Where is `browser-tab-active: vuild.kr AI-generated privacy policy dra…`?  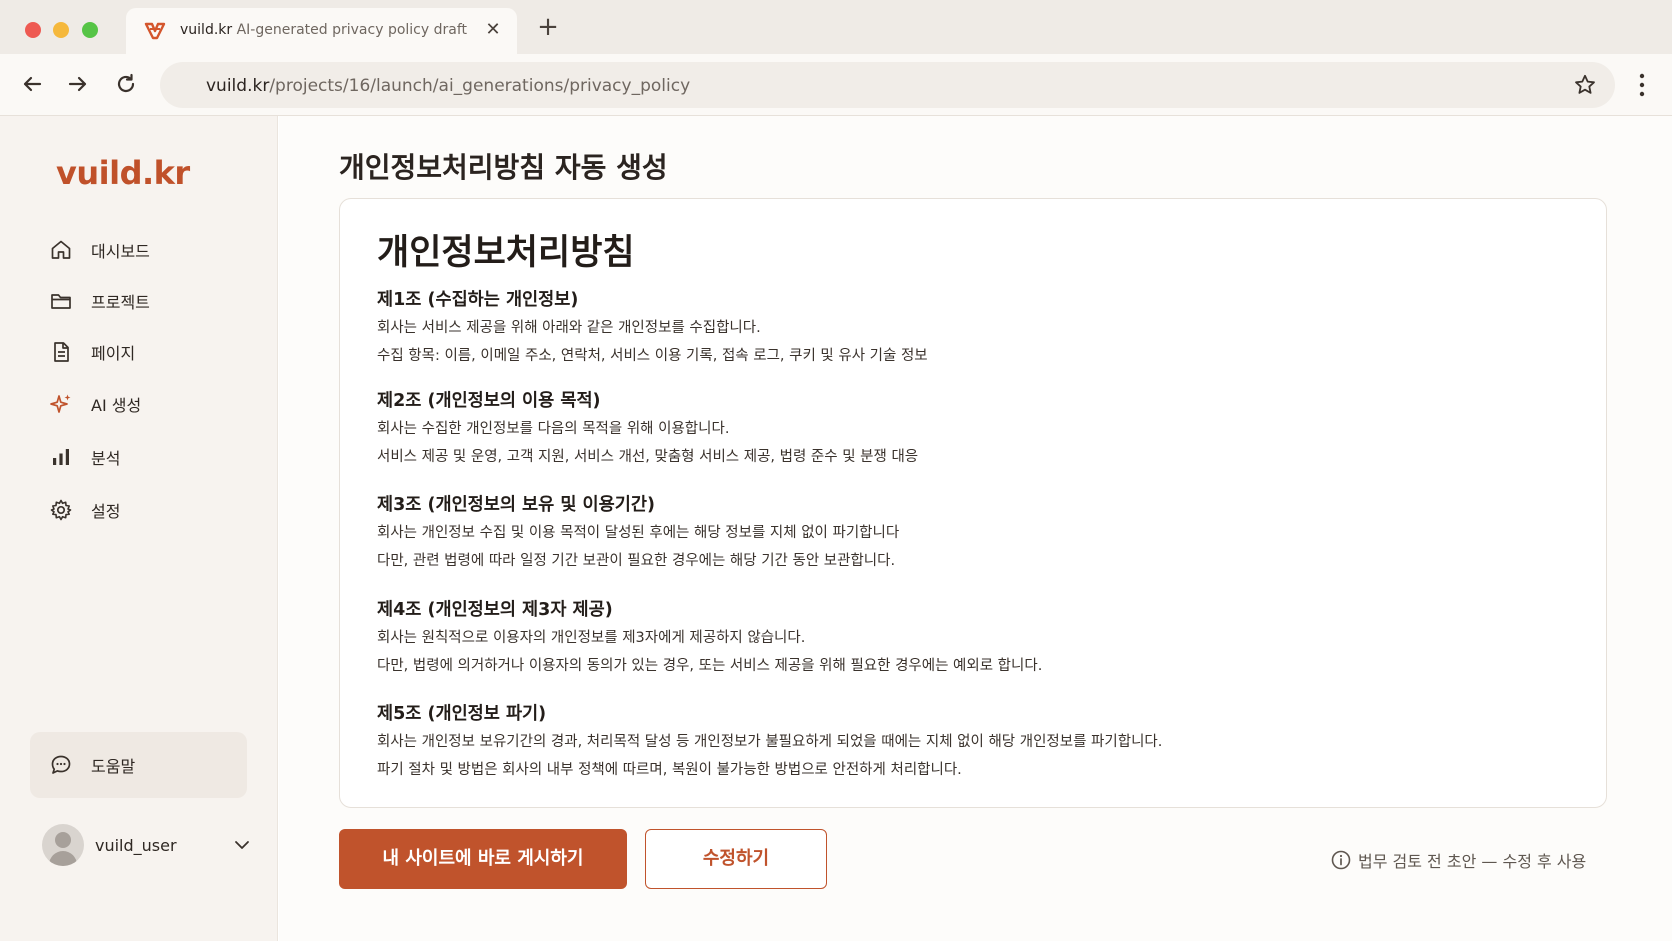 browser-tab-active: vuild.kr AI-generated privacy policy dra… is located at coordinates (321, 31).